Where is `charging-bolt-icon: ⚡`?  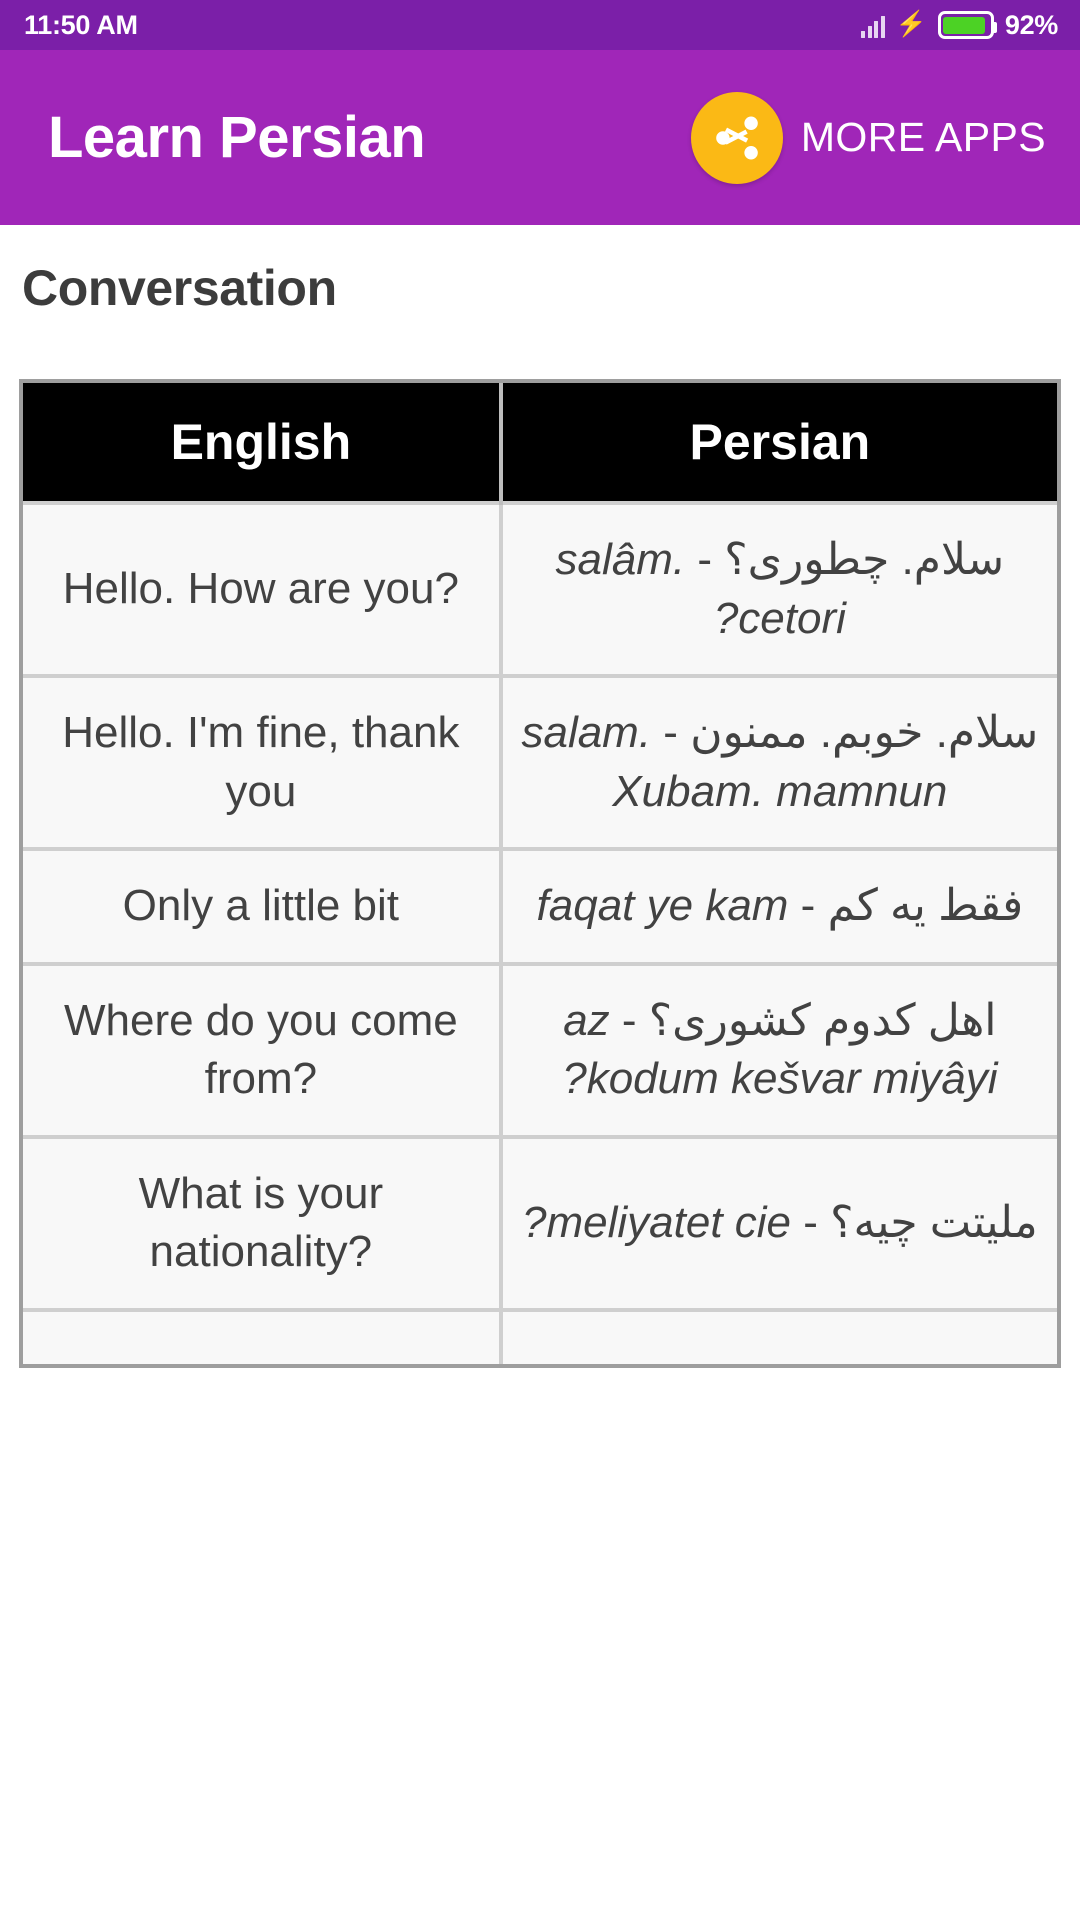 charging-bolt-icon: ⚡ is located at coordinates (911, 23).